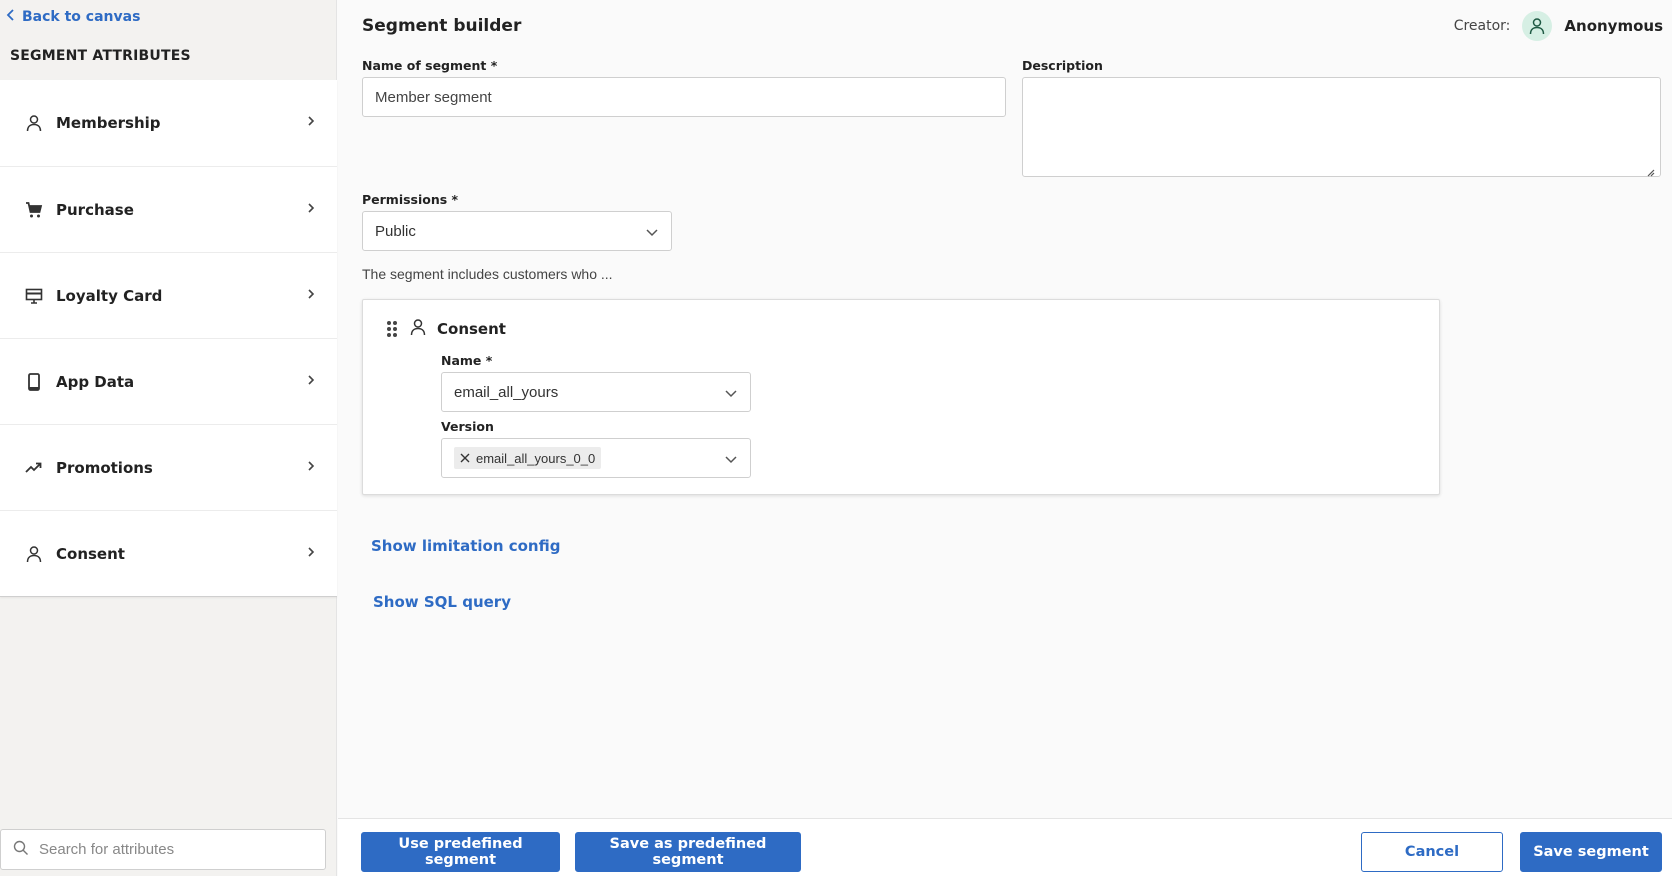 This screenshot has height=876, width=1672. I want to click on drag-handle-icon, so click(392, 329).